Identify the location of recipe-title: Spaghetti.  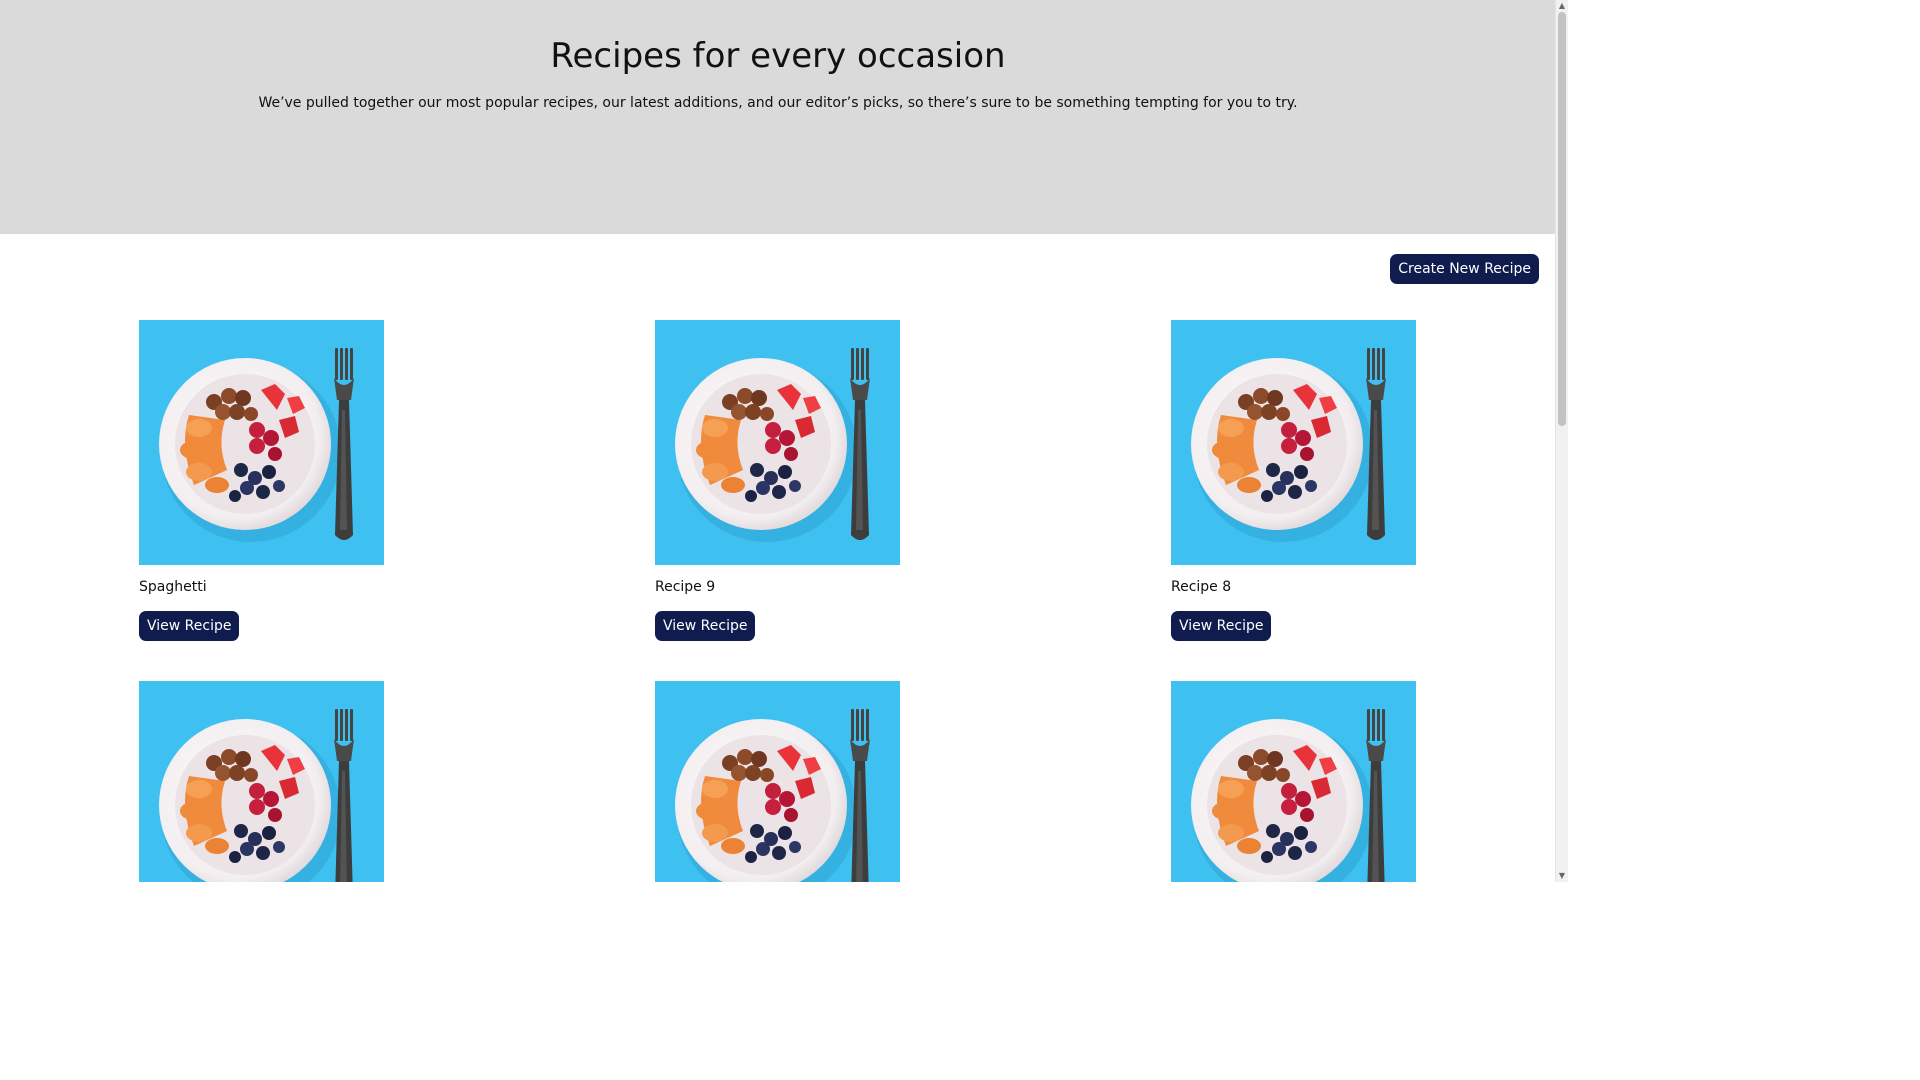
(173, 587).